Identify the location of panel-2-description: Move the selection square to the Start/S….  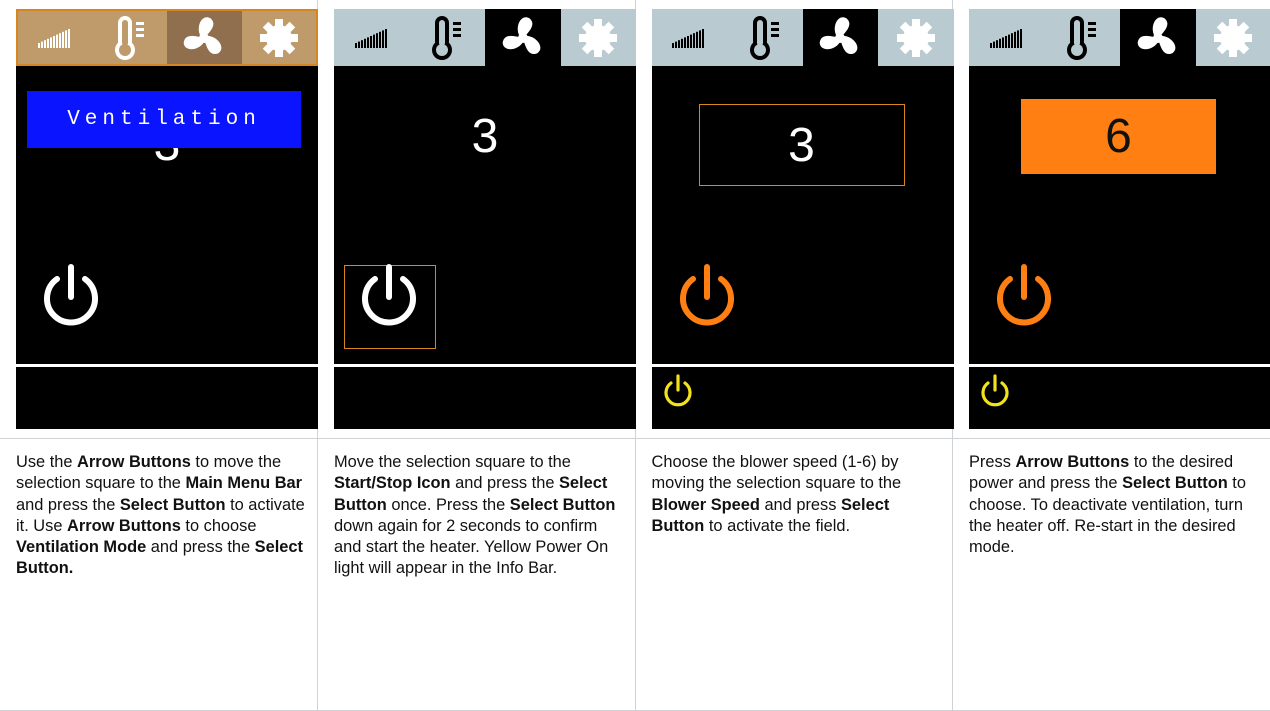
(477, 575).